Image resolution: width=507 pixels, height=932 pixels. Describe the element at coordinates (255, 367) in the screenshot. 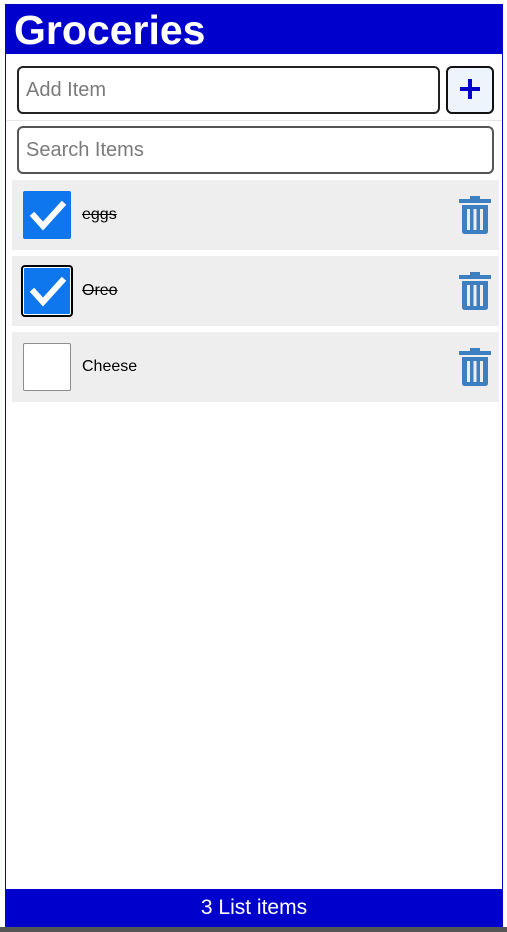

I see `list-item: Cheese` at that location.